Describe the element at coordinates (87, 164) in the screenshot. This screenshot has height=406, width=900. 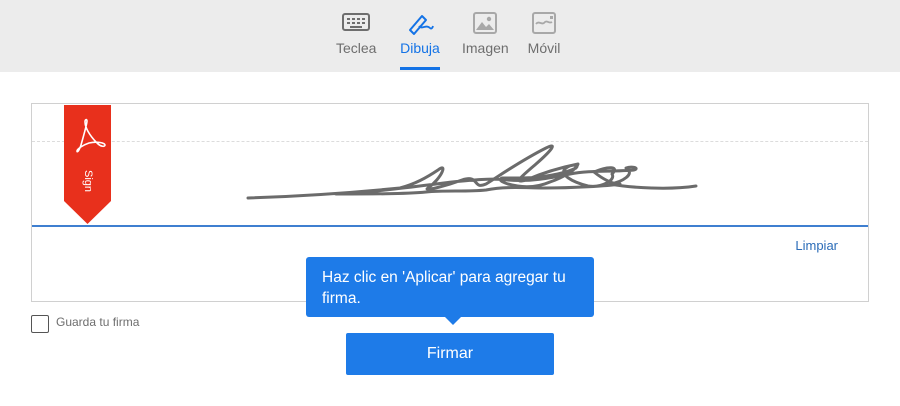
I see `sign-ribbon` at that location.